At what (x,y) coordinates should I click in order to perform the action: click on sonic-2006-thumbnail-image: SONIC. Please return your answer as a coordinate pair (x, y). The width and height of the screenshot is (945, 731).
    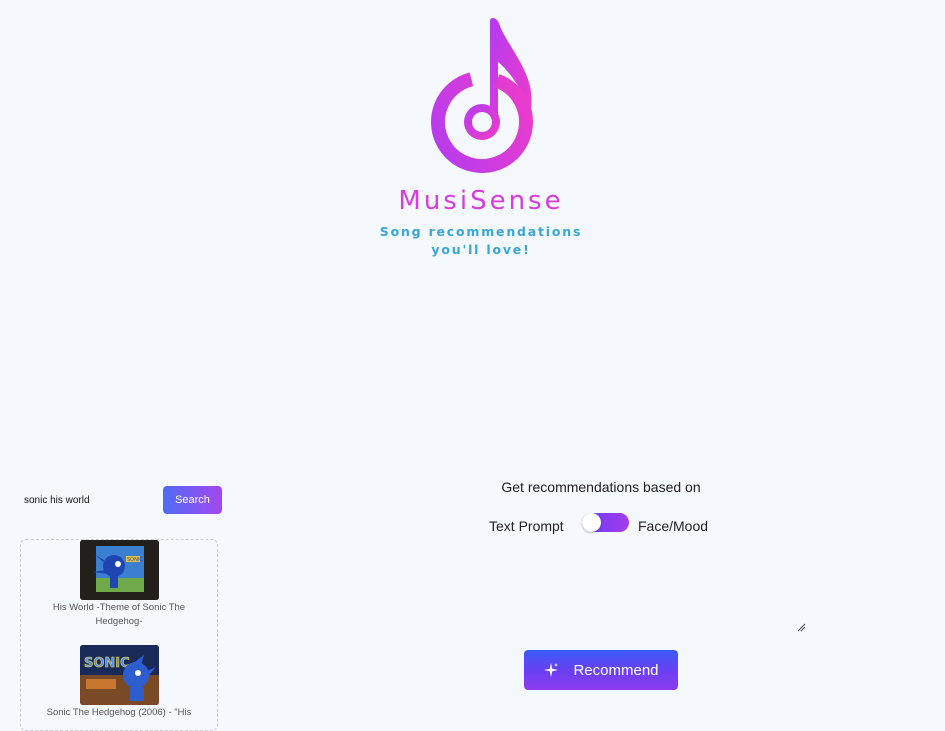
    Looking at the image, I should click on (119, 675).